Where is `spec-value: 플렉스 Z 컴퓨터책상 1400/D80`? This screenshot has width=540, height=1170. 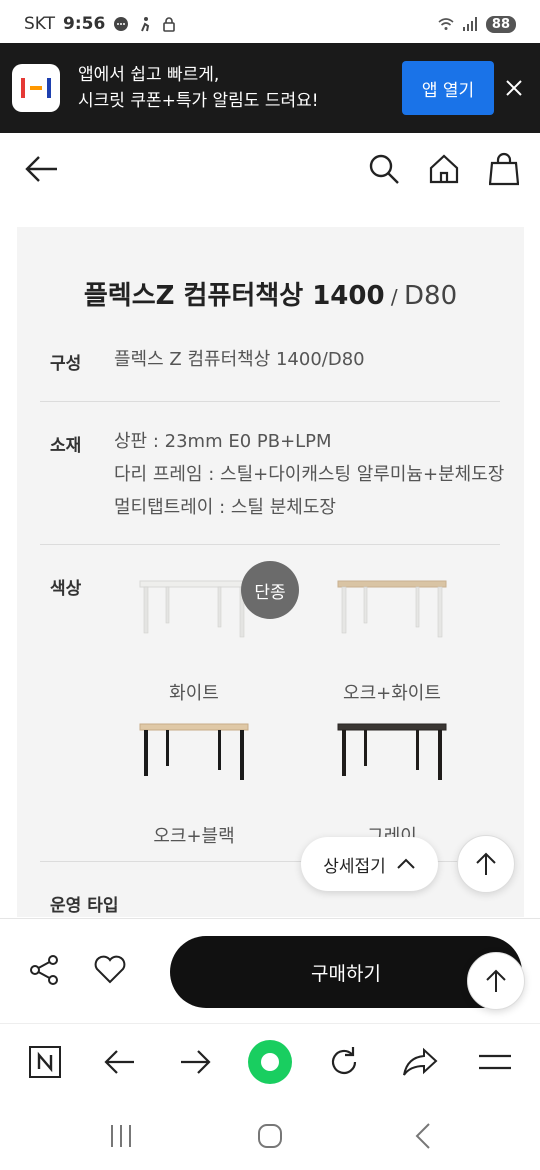
spec-value: 플렉스 Z 컴퓨터책상 1400/D80 is located at coordinates (239, 359).